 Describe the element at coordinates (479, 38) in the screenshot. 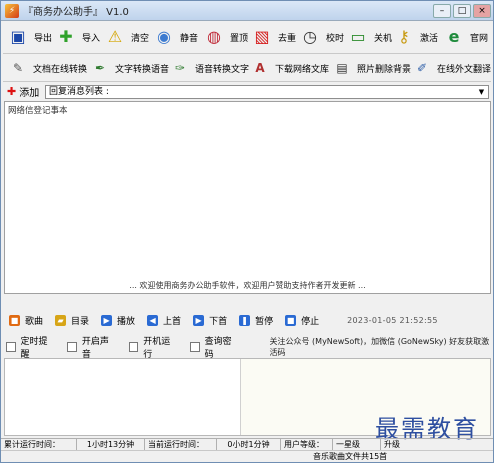

I see `website-label: 官网` at that location.